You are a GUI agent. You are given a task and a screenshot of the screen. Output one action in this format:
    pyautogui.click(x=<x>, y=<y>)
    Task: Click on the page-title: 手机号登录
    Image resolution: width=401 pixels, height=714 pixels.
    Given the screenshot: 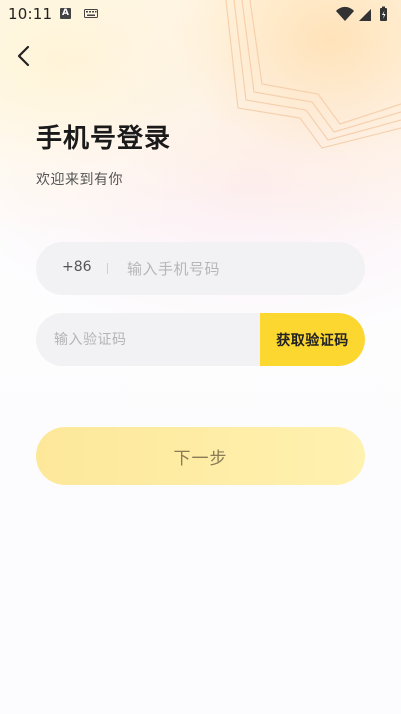 What is the action you would take?
    pyautogui.click(x=104, y=139)
    